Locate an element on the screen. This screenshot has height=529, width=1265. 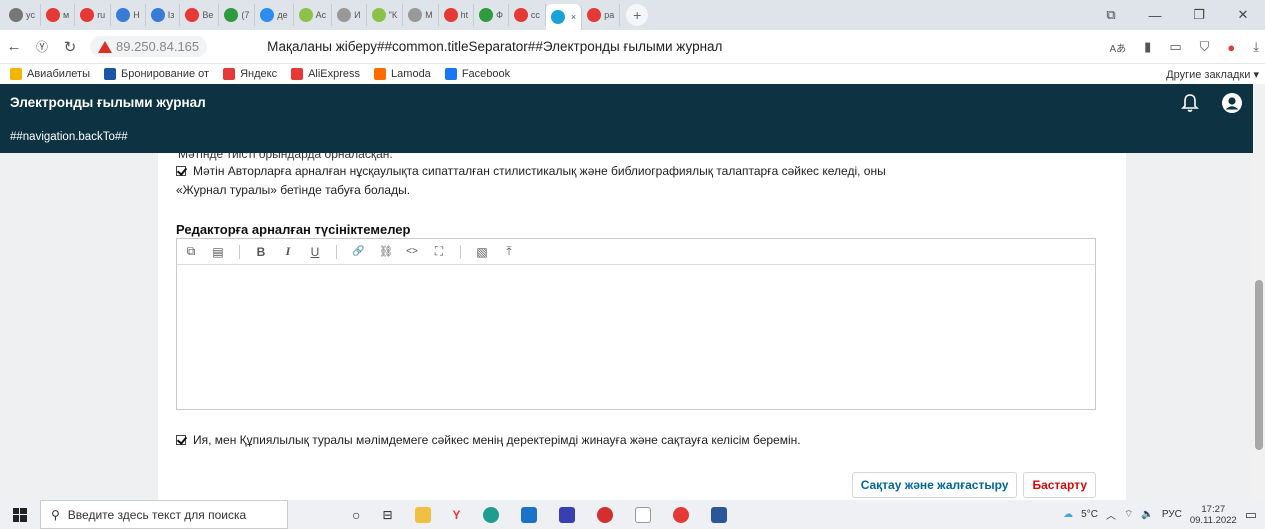
reload-icon: ↻ is located at coordinates (70, 47).